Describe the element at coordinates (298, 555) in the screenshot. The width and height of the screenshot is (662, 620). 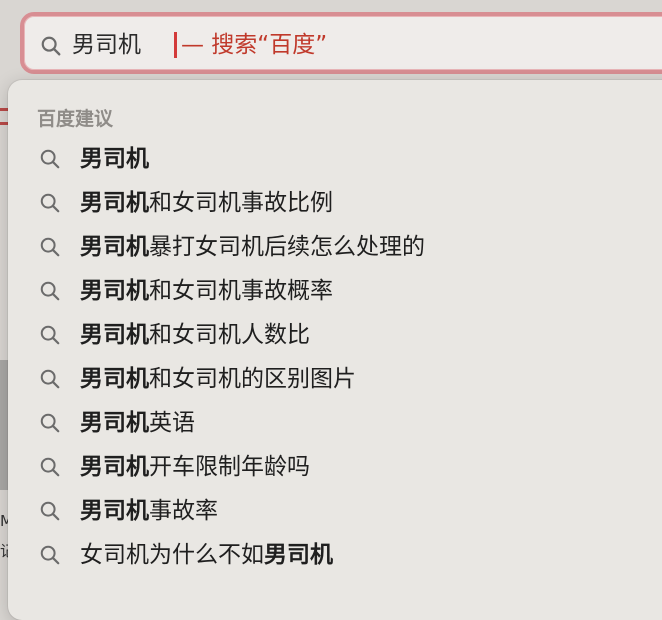
I see `suggestion-match-tail: 男司机` at that location.